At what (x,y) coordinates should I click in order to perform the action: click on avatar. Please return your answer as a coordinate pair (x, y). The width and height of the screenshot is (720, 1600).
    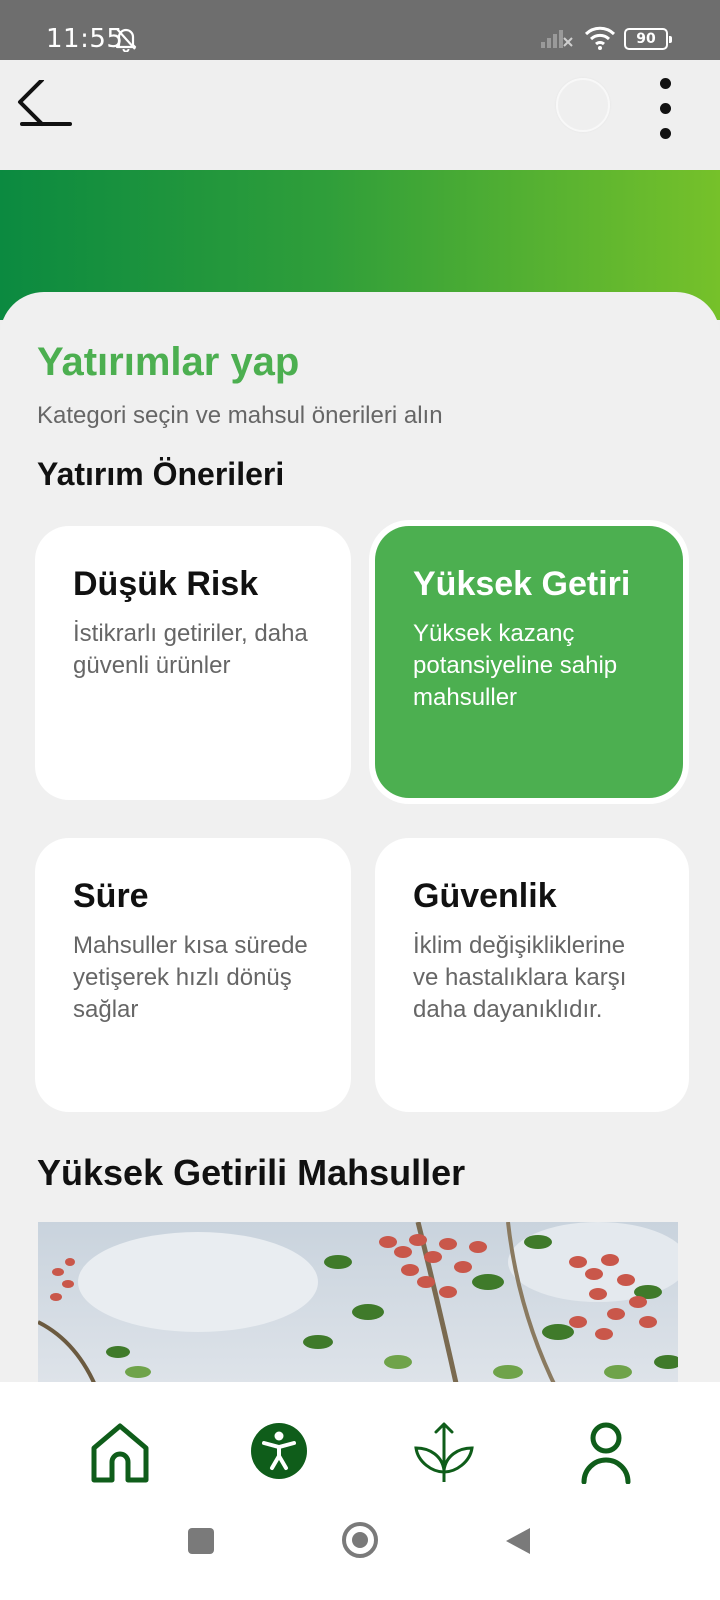
    Looking at the image, I should click on (583, 105).